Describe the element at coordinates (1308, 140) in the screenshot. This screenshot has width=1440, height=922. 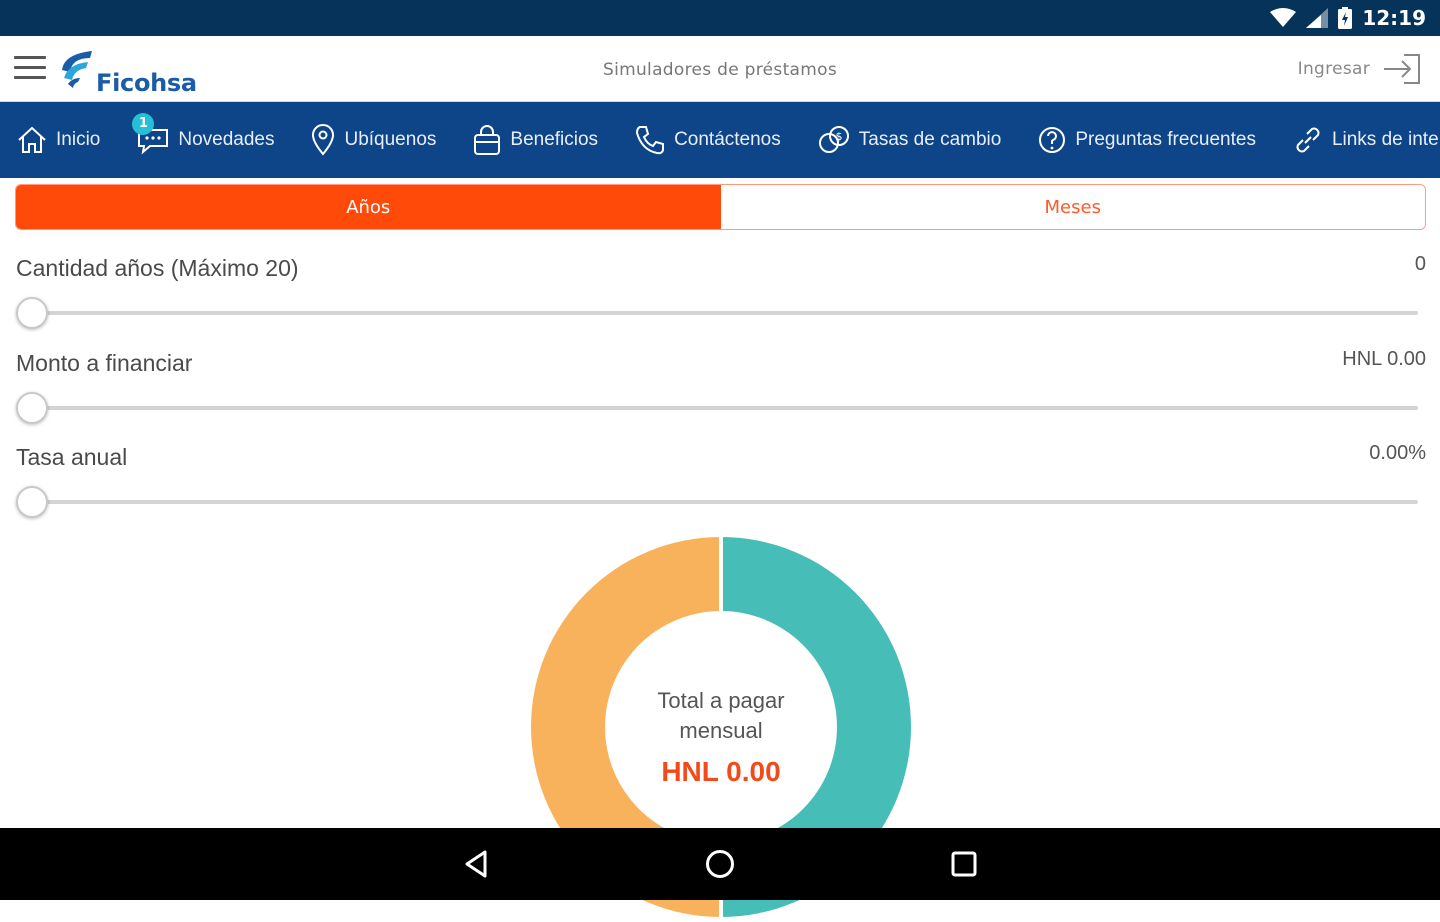
I see `link-icon` at that location.